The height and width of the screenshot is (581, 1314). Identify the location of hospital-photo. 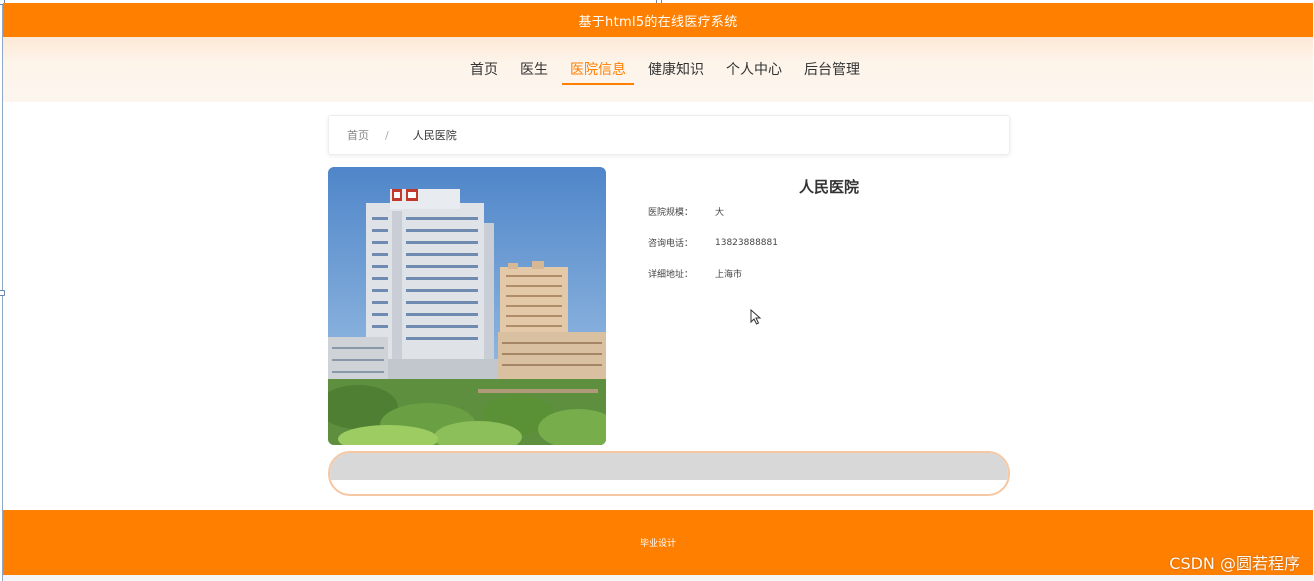
(467, 306).